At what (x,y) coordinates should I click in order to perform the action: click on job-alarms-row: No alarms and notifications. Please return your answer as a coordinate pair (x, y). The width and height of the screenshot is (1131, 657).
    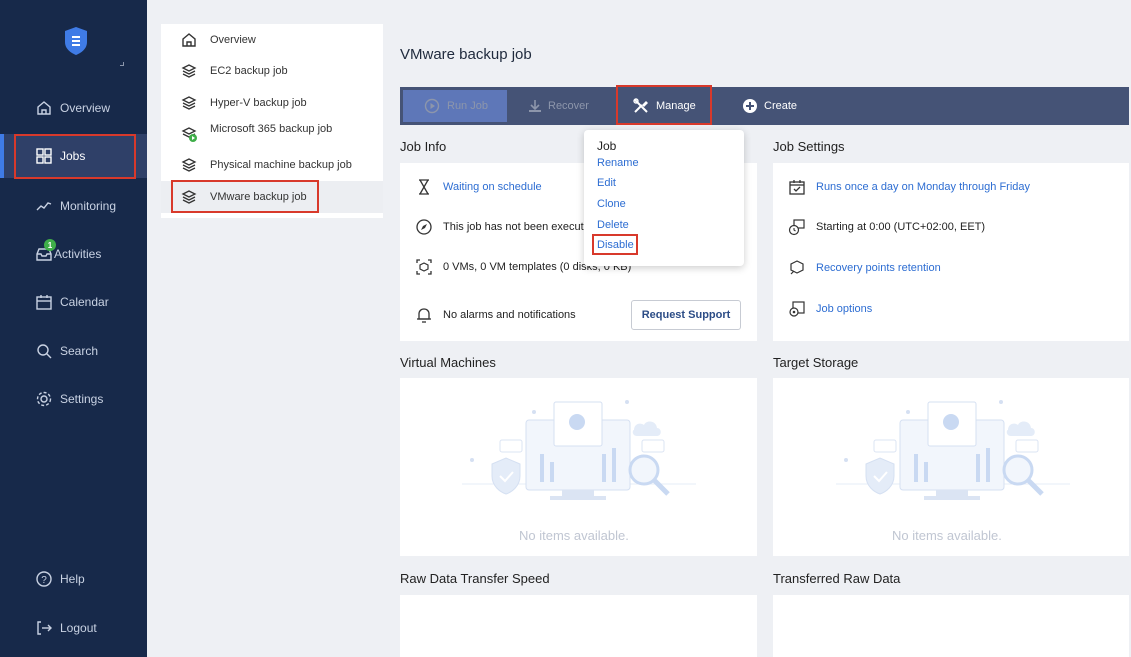
    Looking at the image, I should click on (495, 315).